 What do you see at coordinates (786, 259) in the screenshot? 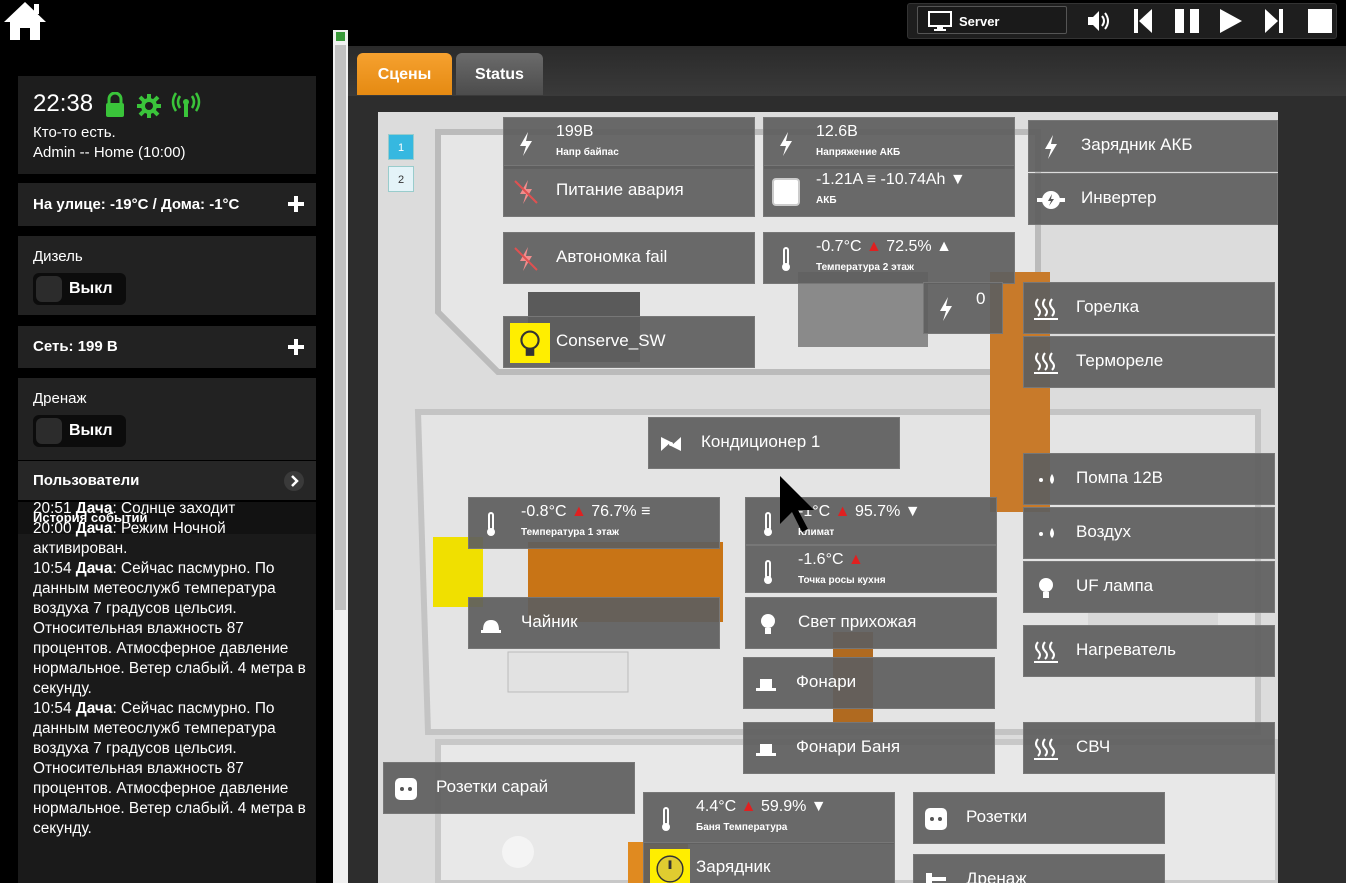
I see `thermometer-icon` at bounding box center [786, 259].